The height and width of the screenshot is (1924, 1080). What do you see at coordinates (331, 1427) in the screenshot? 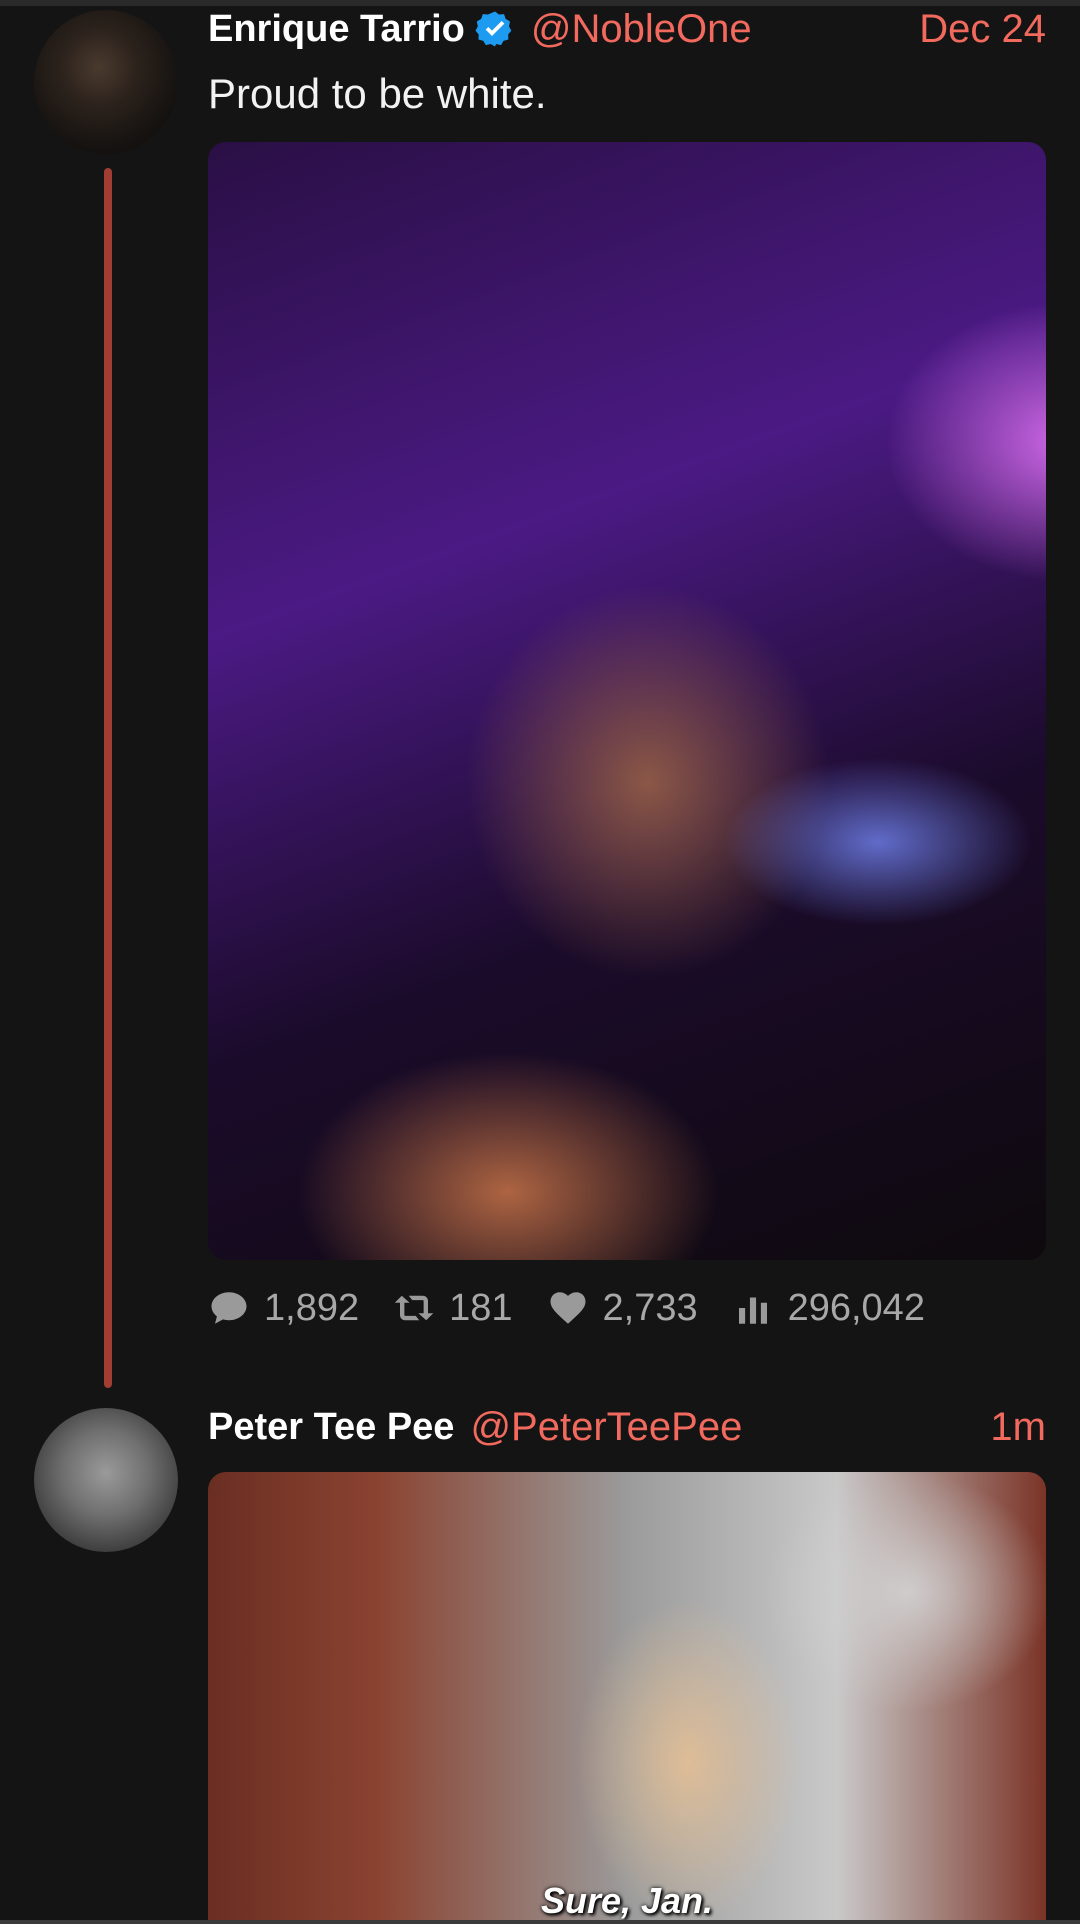
I see `author-name: Peter Tee Pee` at bounding box center [331, 1427].